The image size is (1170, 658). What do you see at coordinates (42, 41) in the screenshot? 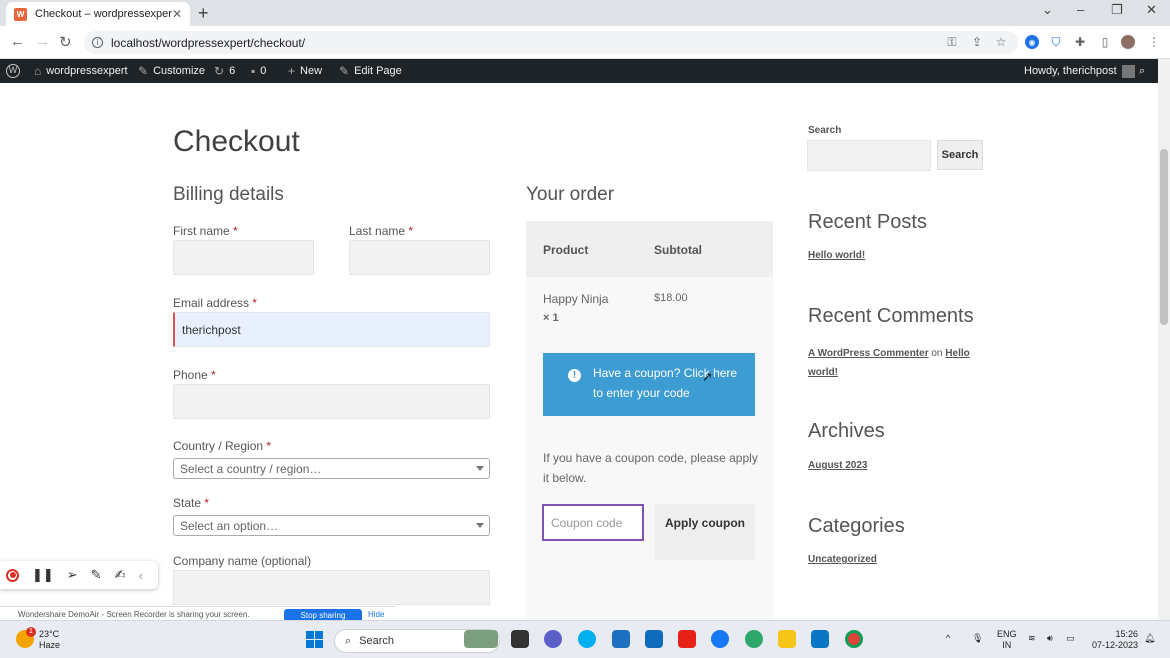
I see `forward-icon: →` at bounding box center [42, 41].